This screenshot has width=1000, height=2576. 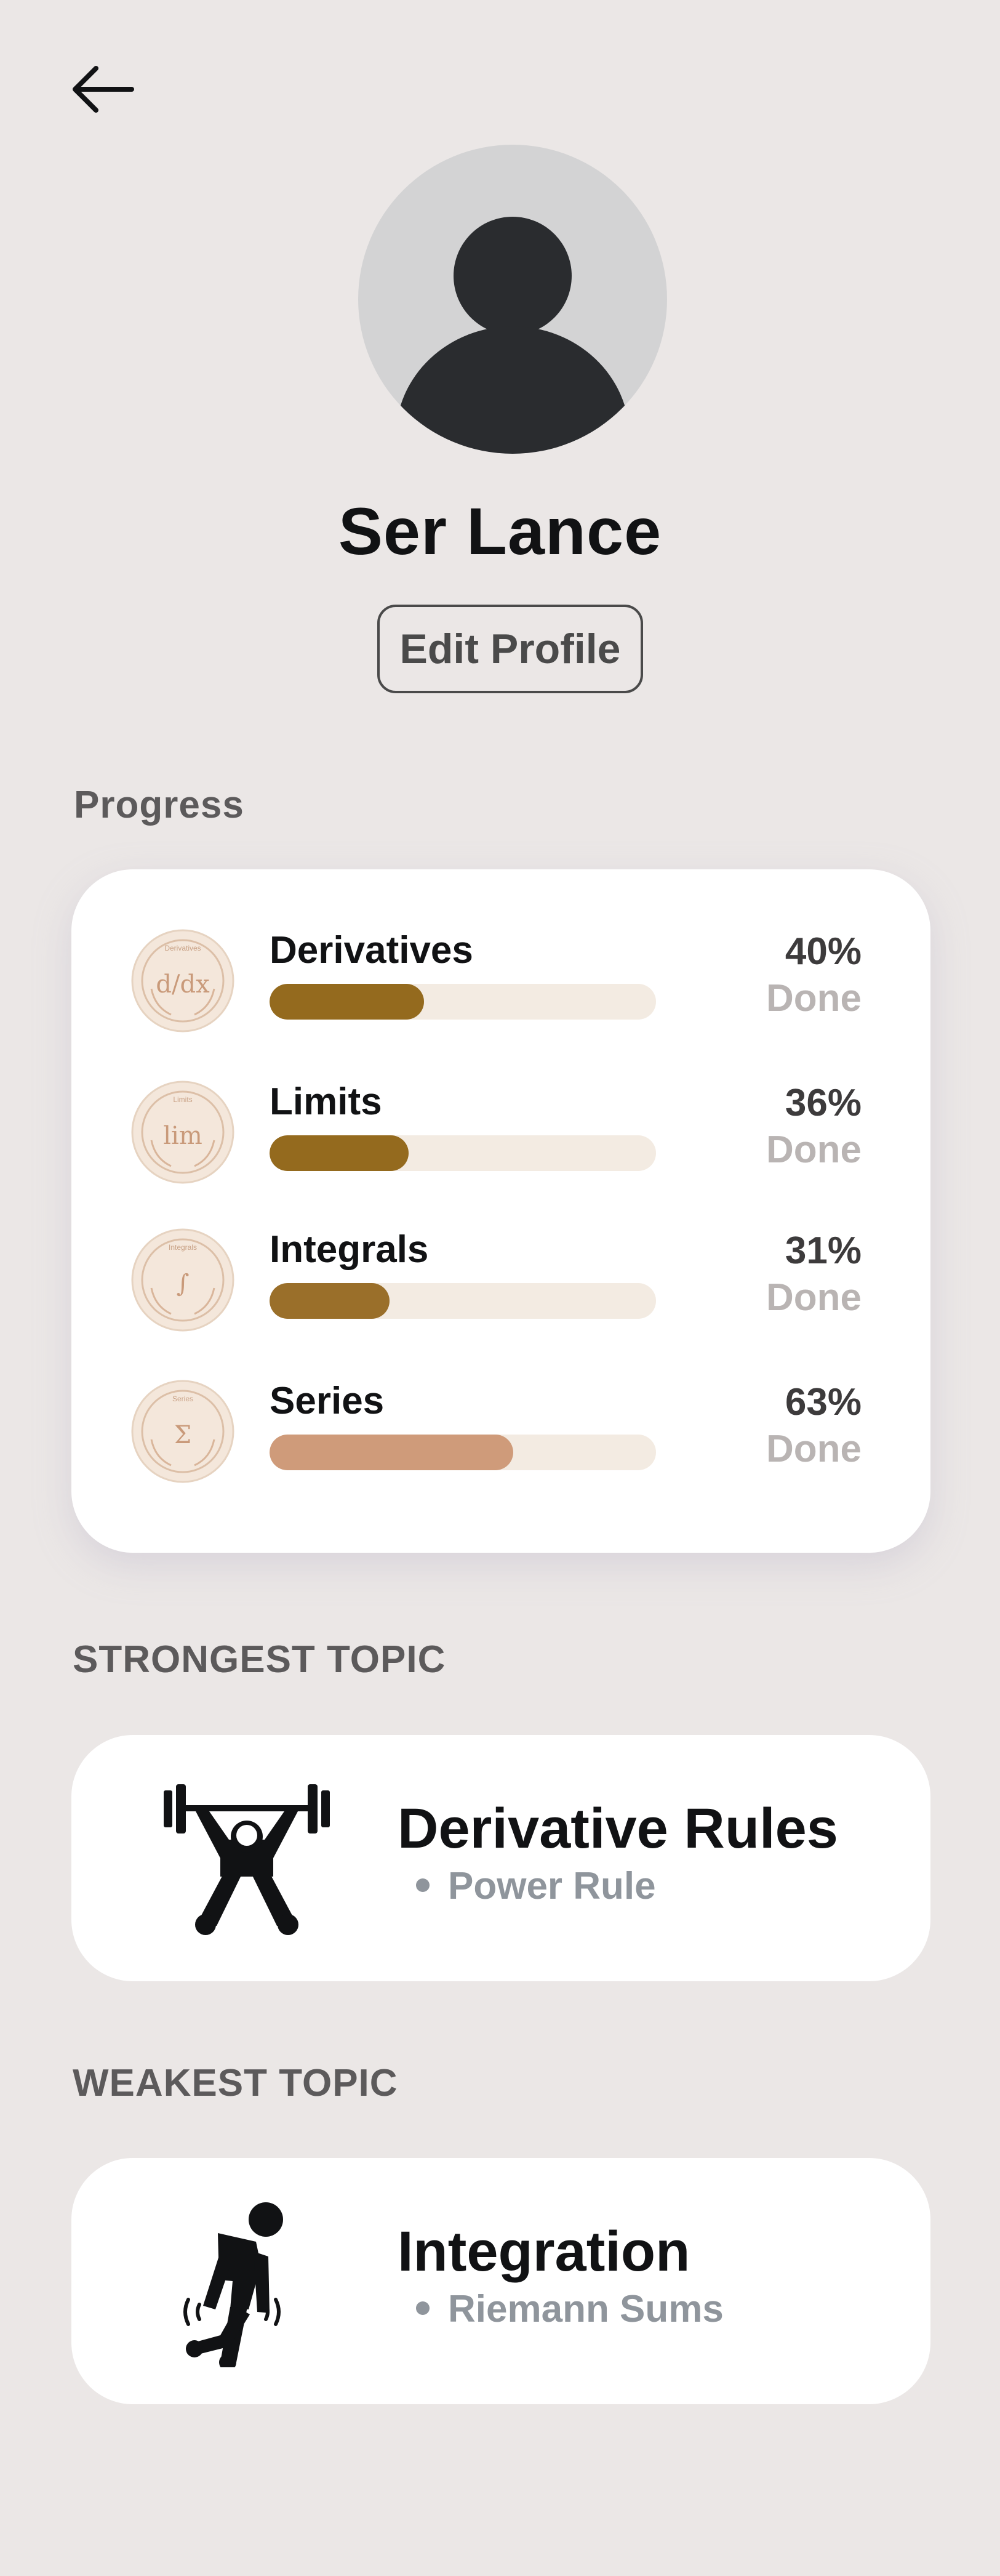 I want to click on progress-percent-value: 63%, so click(x=823, y=1402).